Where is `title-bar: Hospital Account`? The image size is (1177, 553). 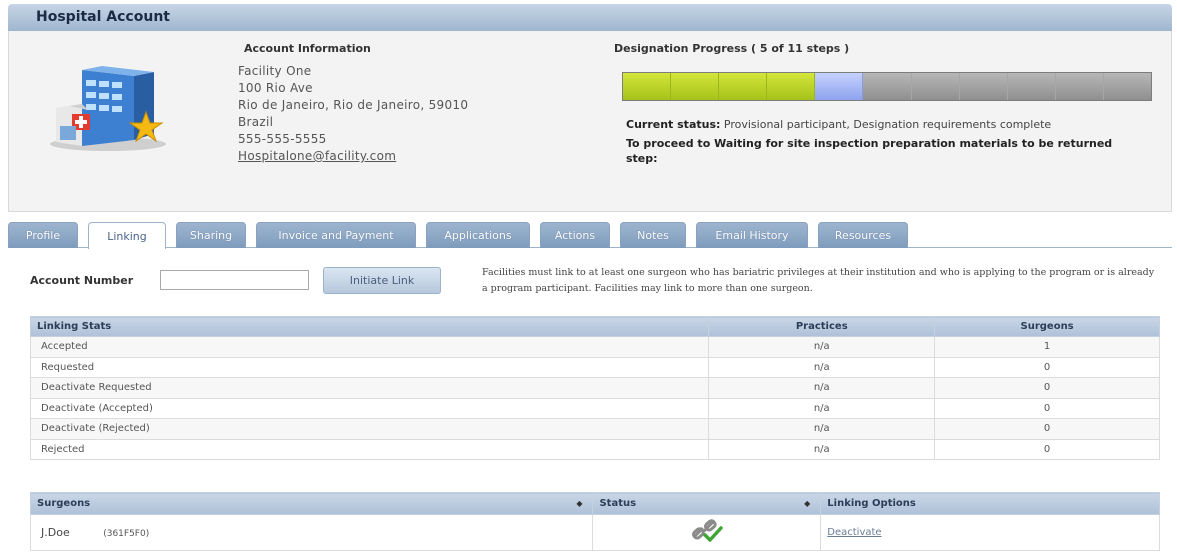
title-bar: Hospital Account is located at coordinates (590, 17).